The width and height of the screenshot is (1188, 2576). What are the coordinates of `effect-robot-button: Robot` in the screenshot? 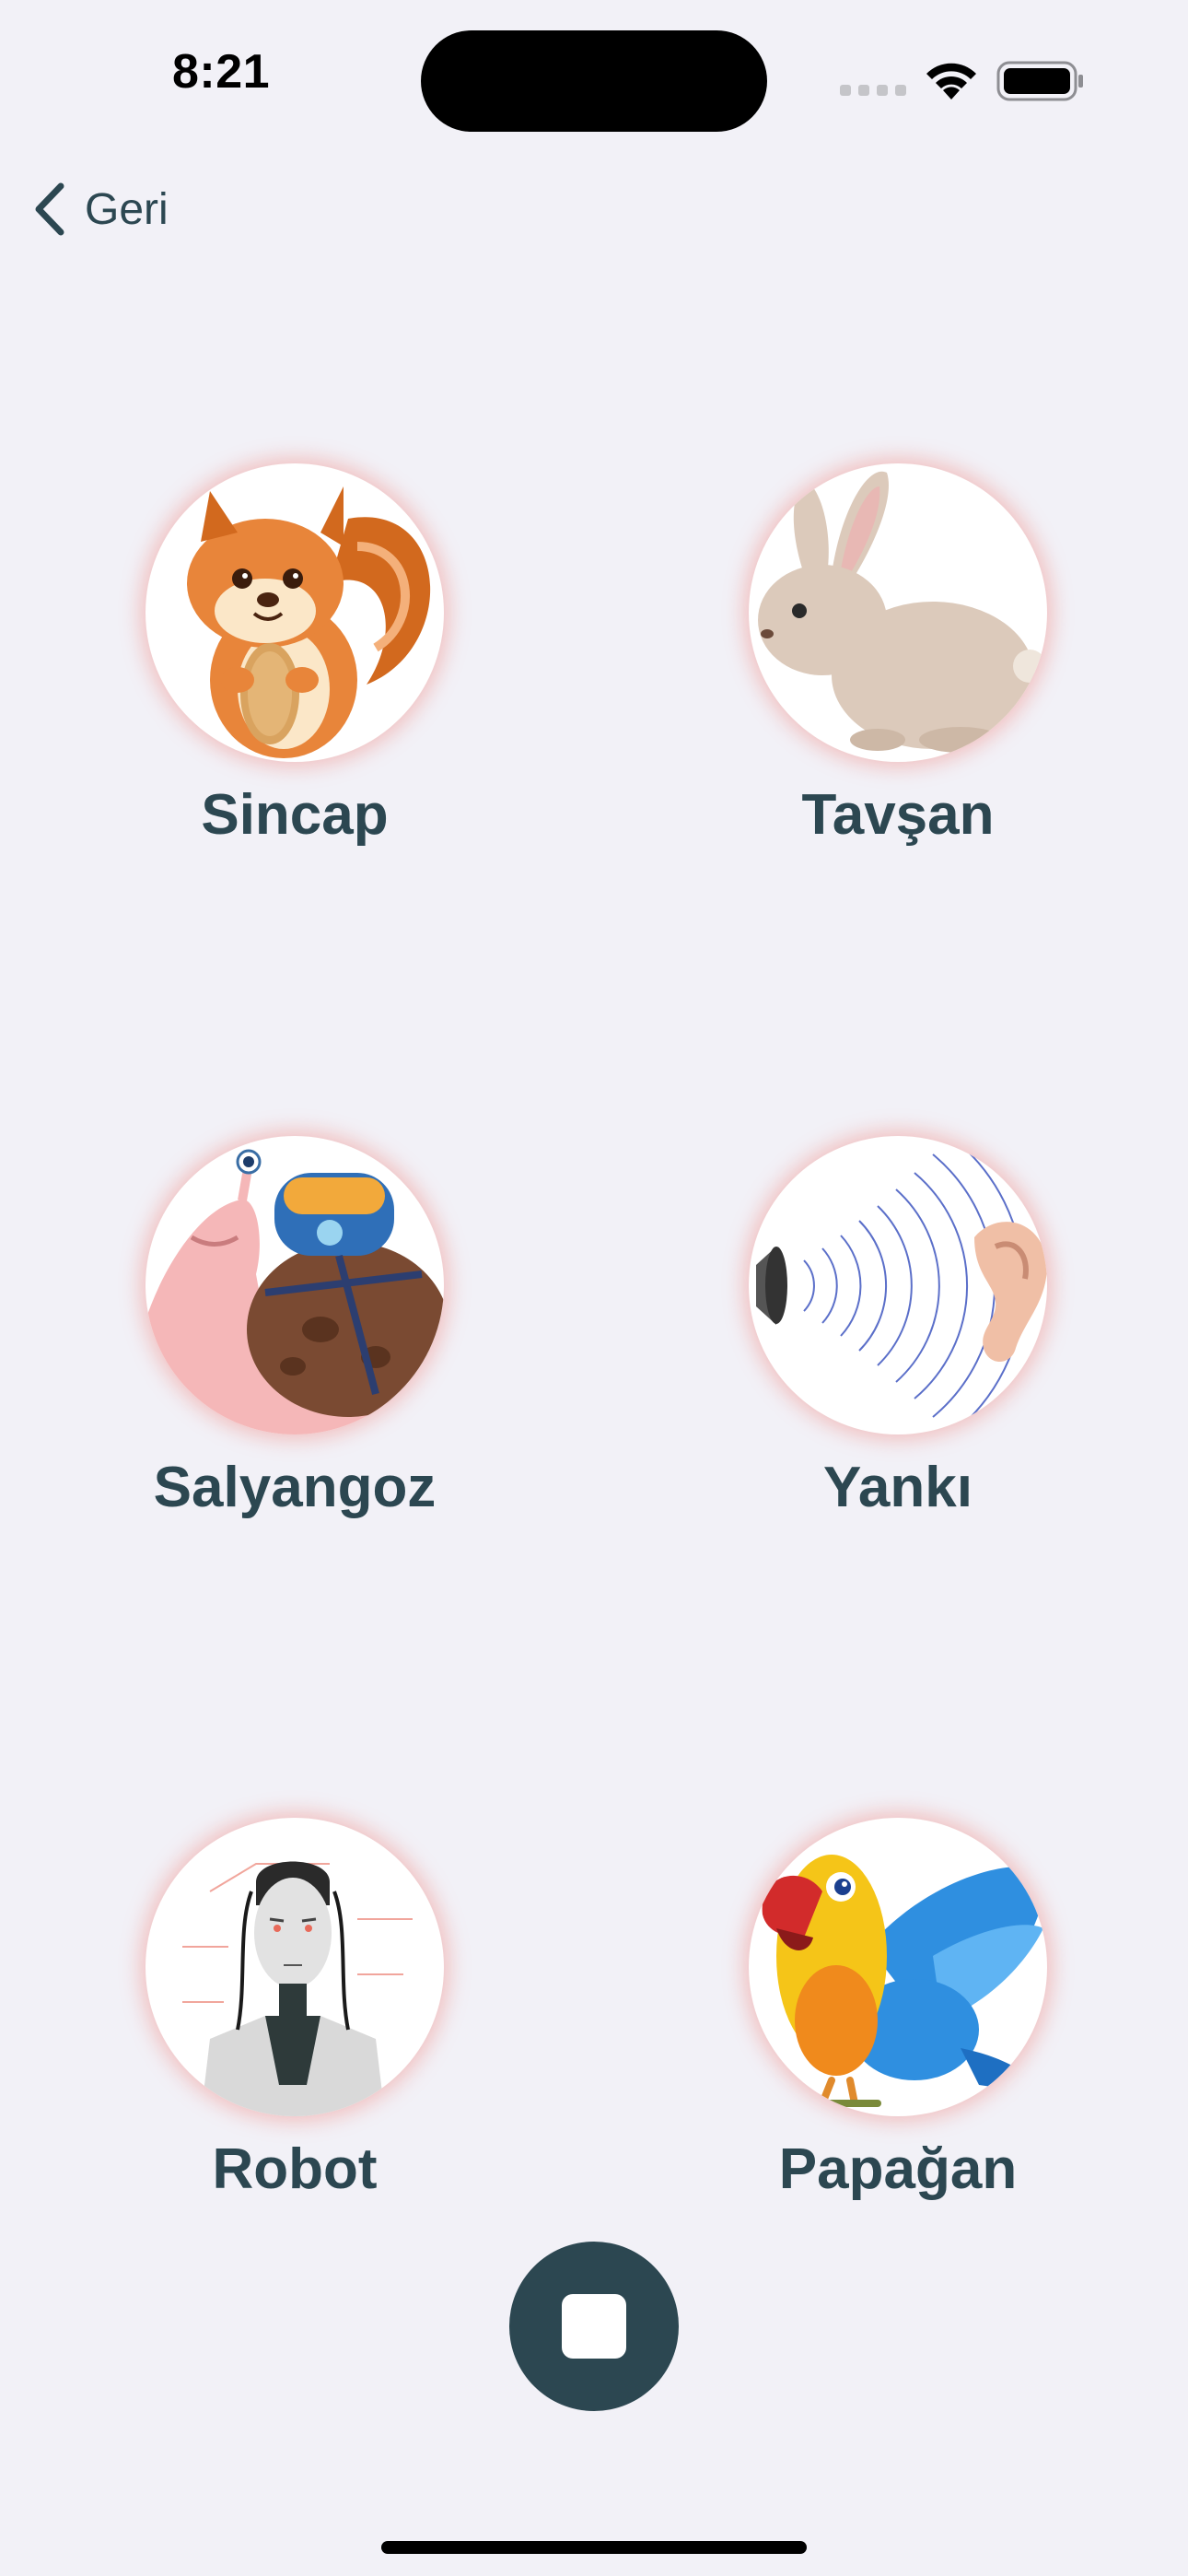 It's located at (290, 2039).